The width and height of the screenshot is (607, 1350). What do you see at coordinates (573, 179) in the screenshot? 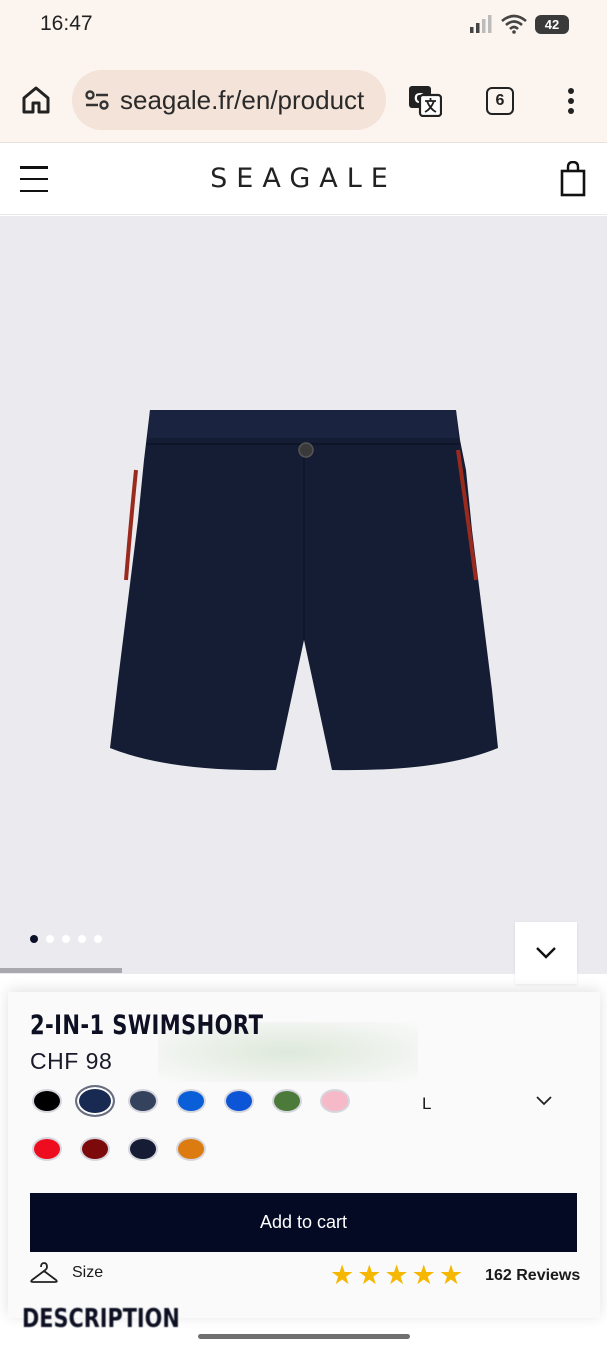
I see `shopping-bag-icon` at bounding box center [573, 179].